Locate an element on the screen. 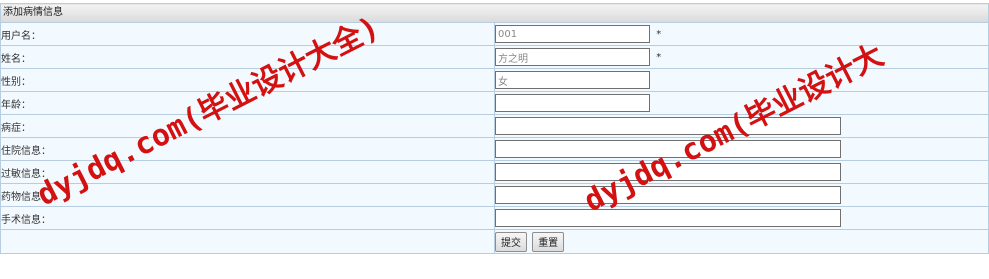  surgery-label: 手术信息： is located at coordinates (247, 218).